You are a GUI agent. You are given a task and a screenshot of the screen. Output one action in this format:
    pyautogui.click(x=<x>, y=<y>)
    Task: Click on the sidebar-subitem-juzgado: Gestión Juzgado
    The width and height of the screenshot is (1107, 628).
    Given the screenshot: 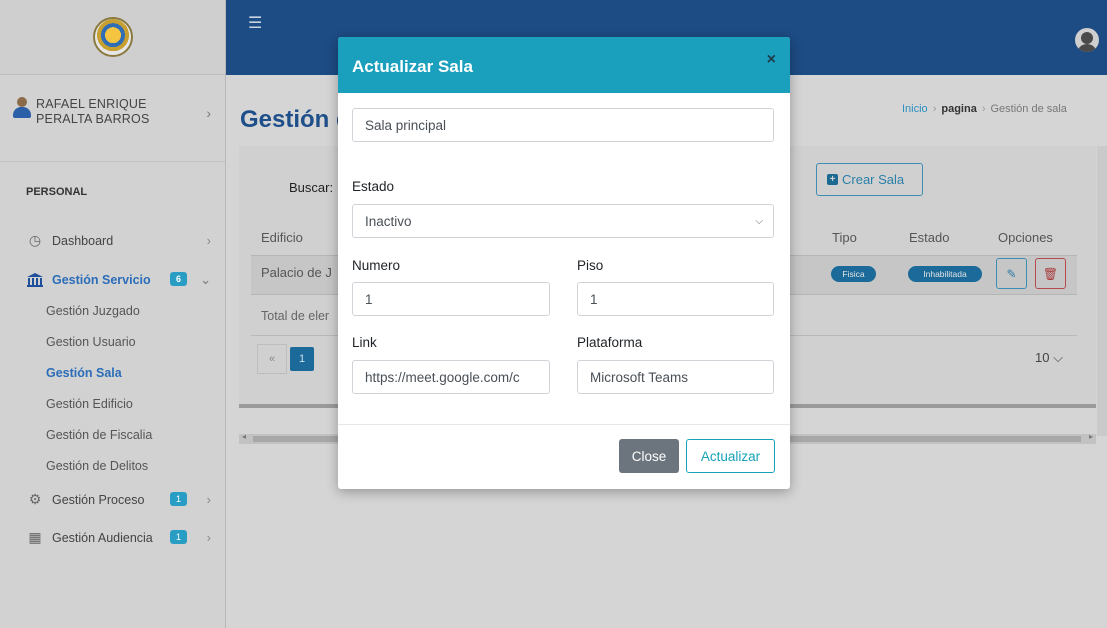 What is the action you would take?
    pyautogui.click(x=112, y=310)
    